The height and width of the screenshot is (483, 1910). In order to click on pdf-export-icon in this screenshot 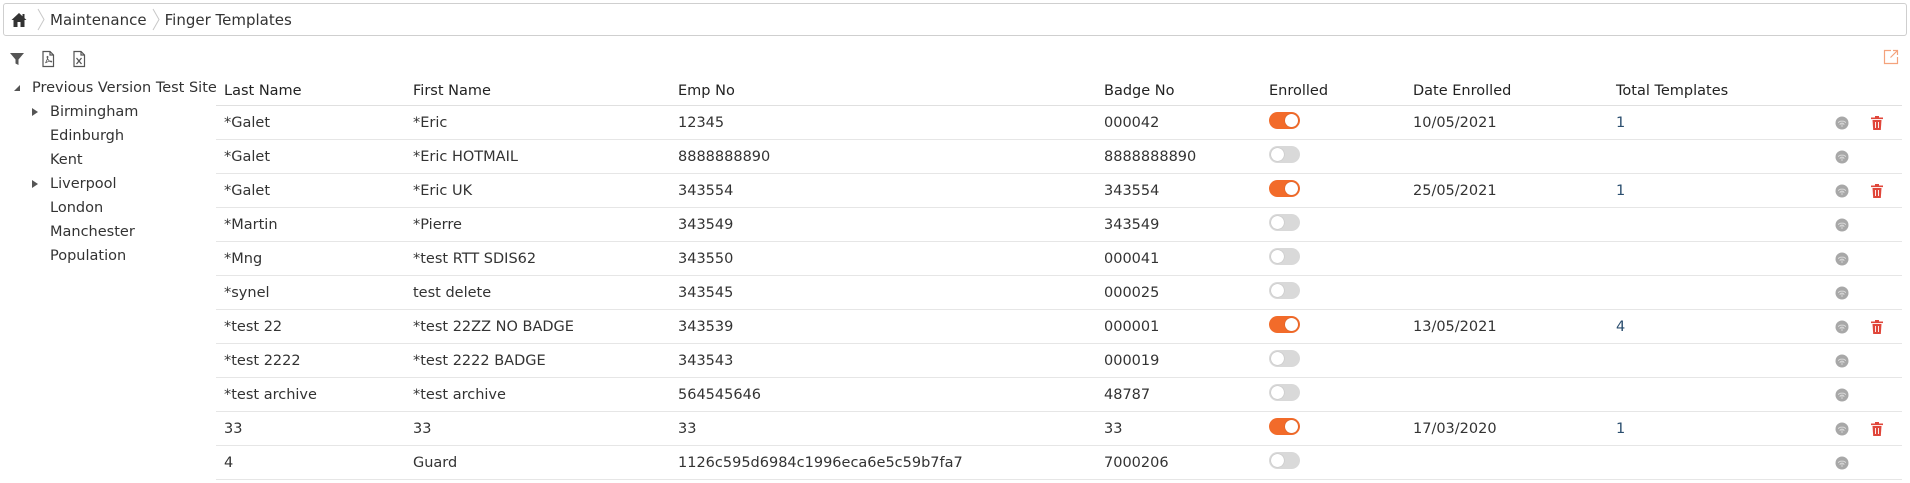, I will do `click(48, 59)`.